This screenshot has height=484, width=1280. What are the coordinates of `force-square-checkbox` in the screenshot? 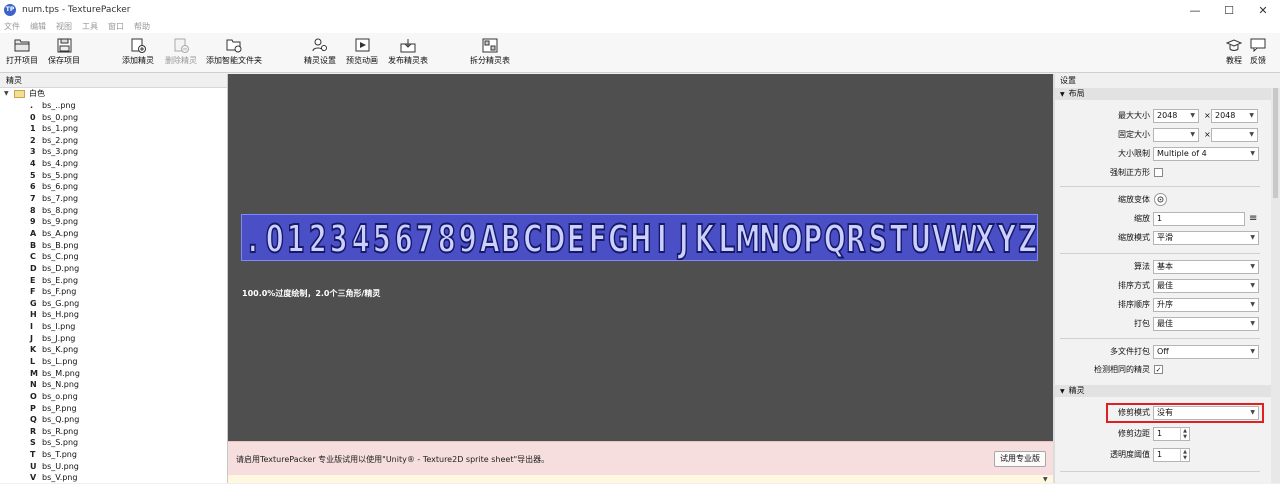 It's located at (1158, 172).